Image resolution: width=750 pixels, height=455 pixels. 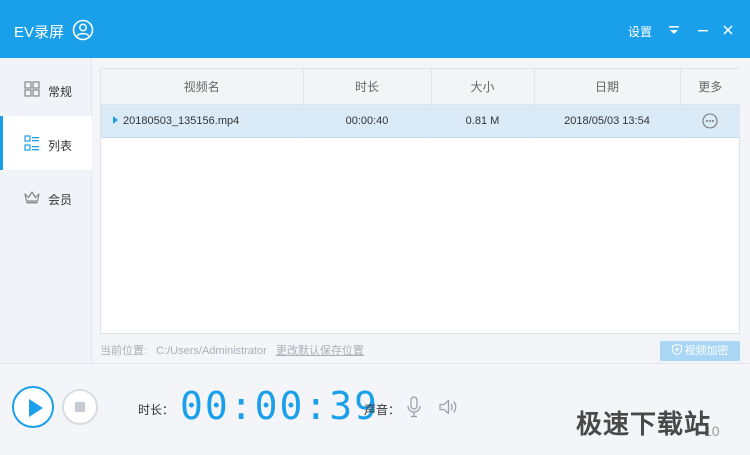 I want to click on video-duration: 00:00:40, so click(x=367, y=121).